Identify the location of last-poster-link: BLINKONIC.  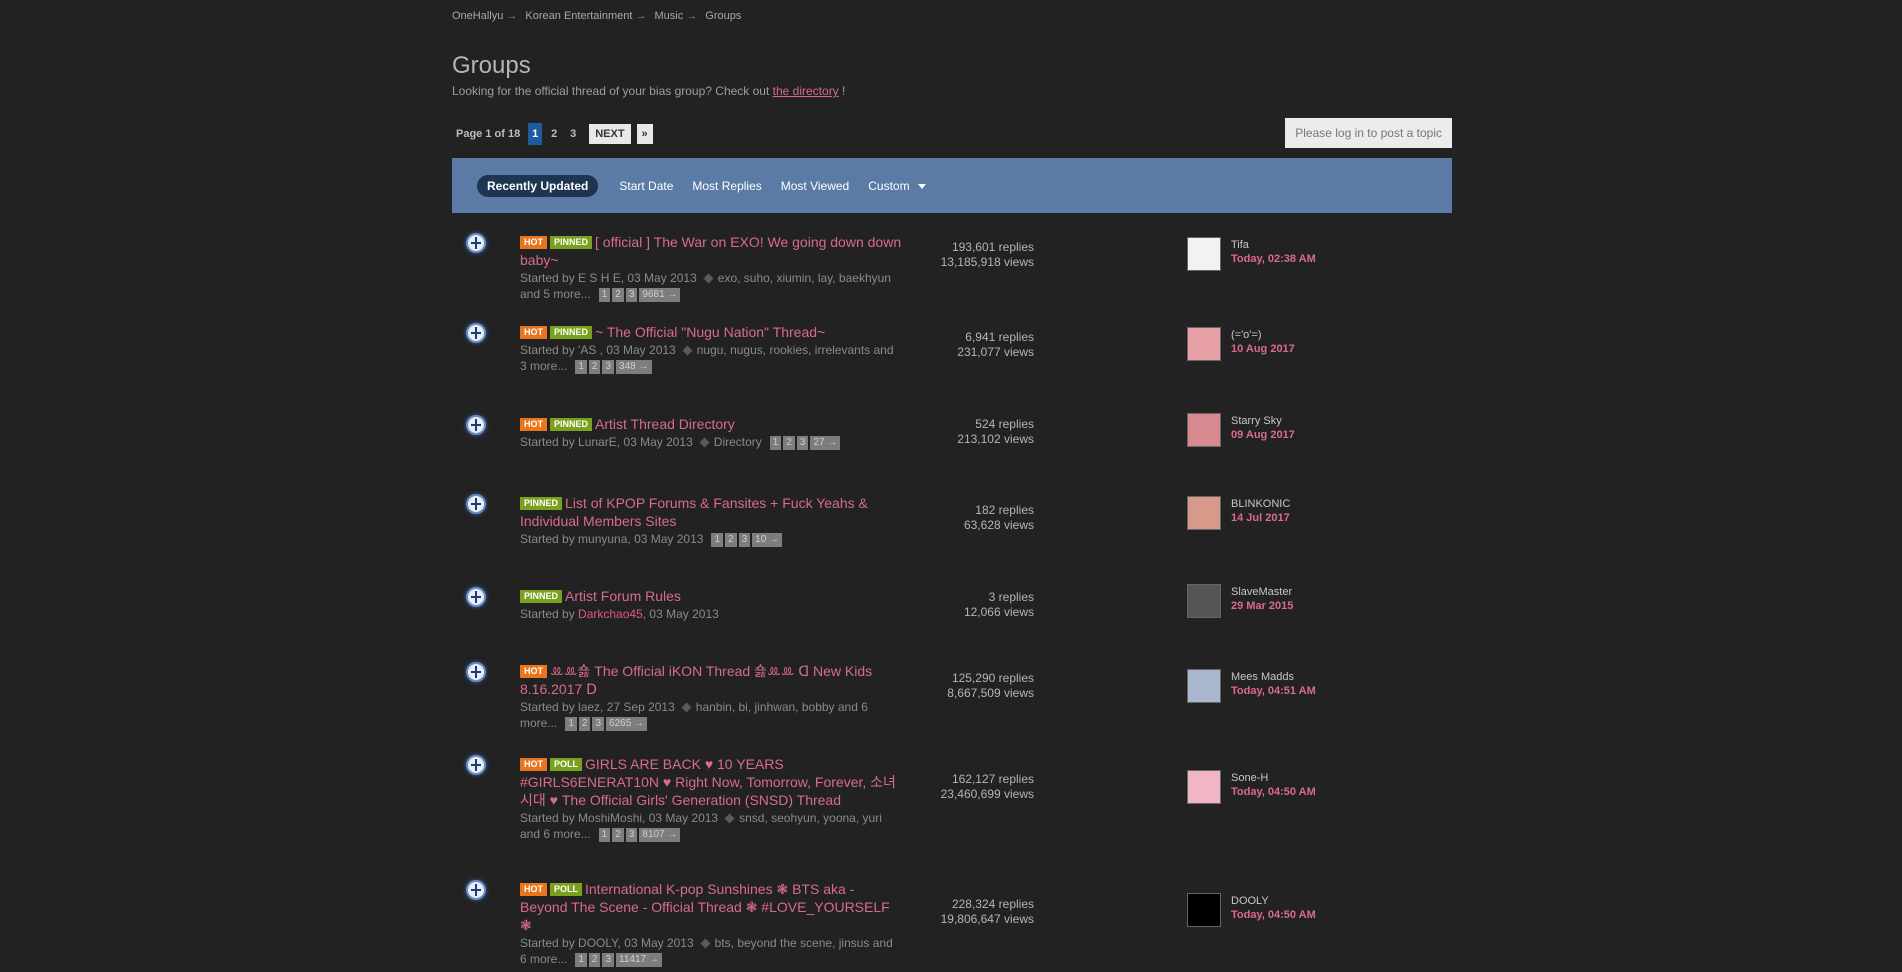
(1260, 504).